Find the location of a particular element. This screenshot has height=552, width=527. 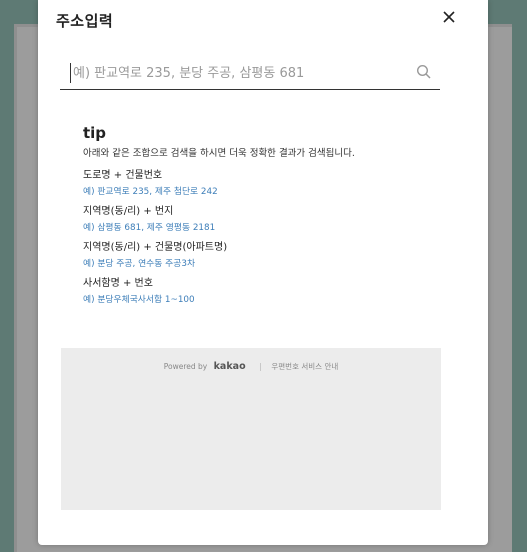

tip-title: tip is located at coordinates (95, 133).